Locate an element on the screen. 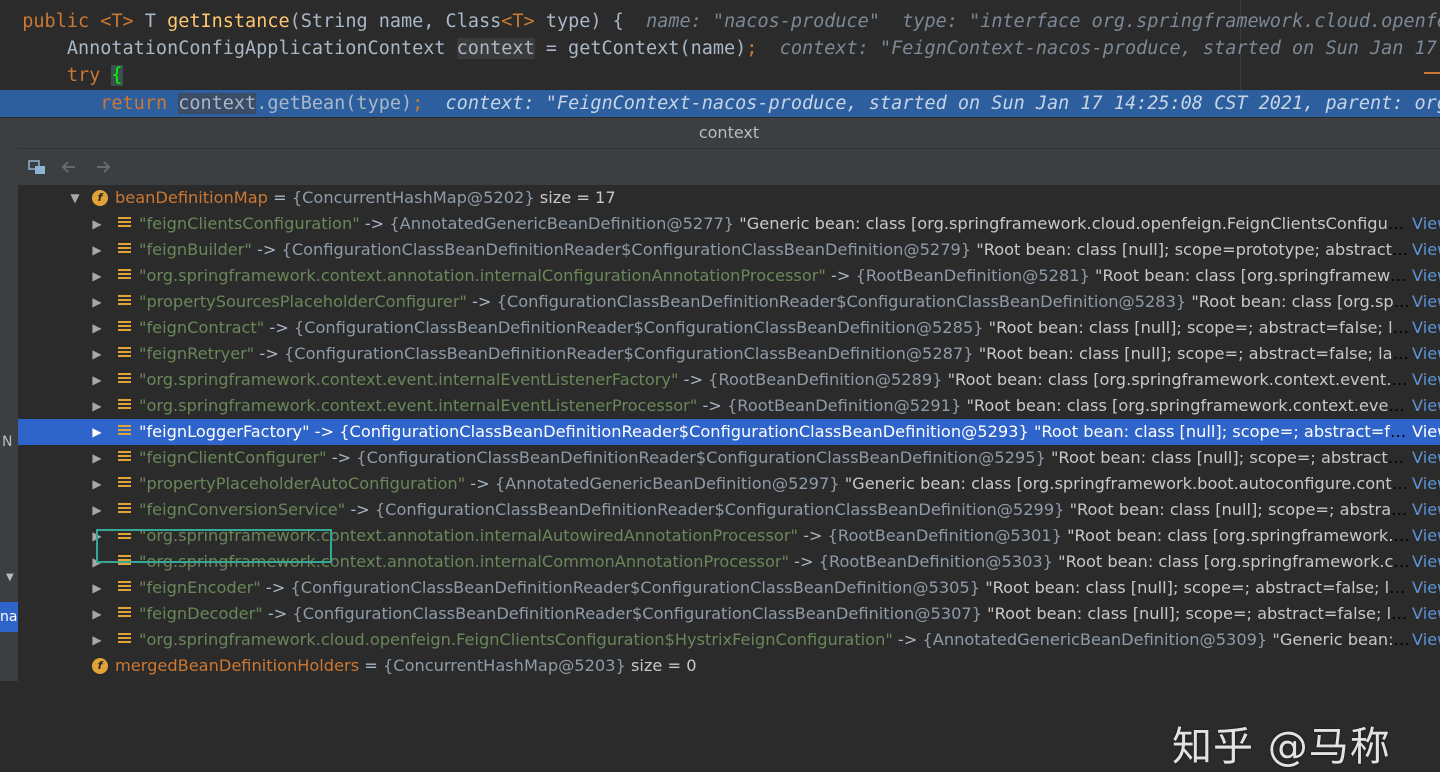  forward-arrow-icon is located at coordinates (103, 167).